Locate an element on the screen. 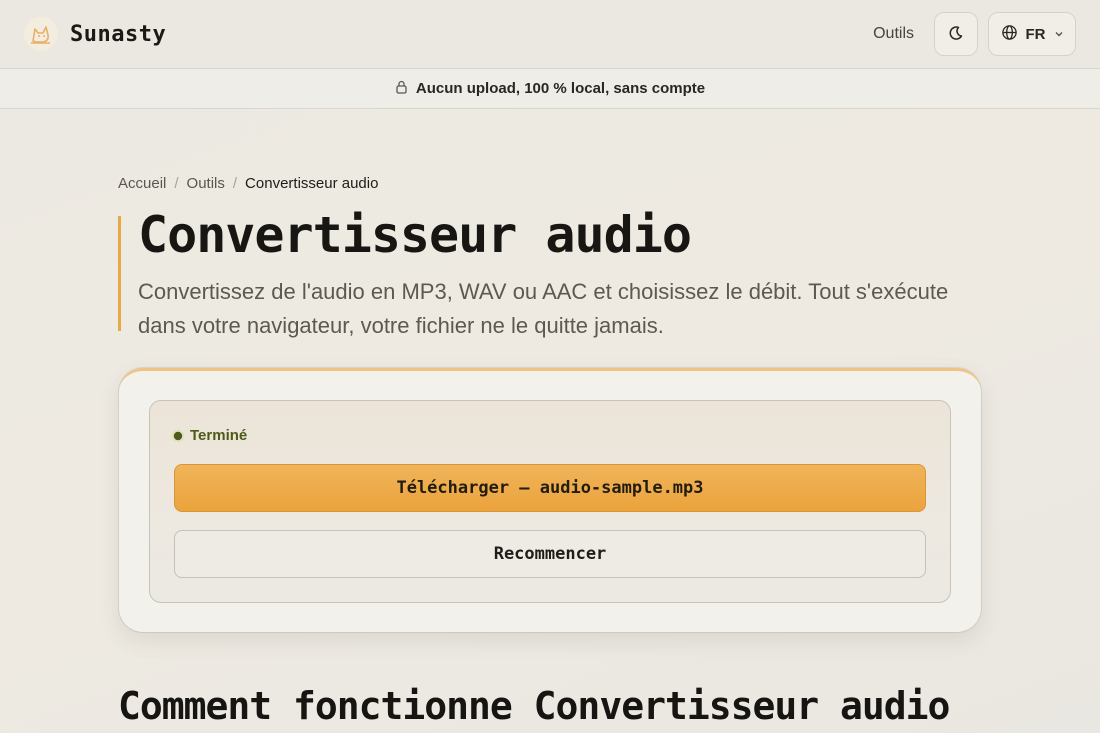 The image size is (1100, 733). breadcrumb-home: Accueil is located at coordinates (142, 183).